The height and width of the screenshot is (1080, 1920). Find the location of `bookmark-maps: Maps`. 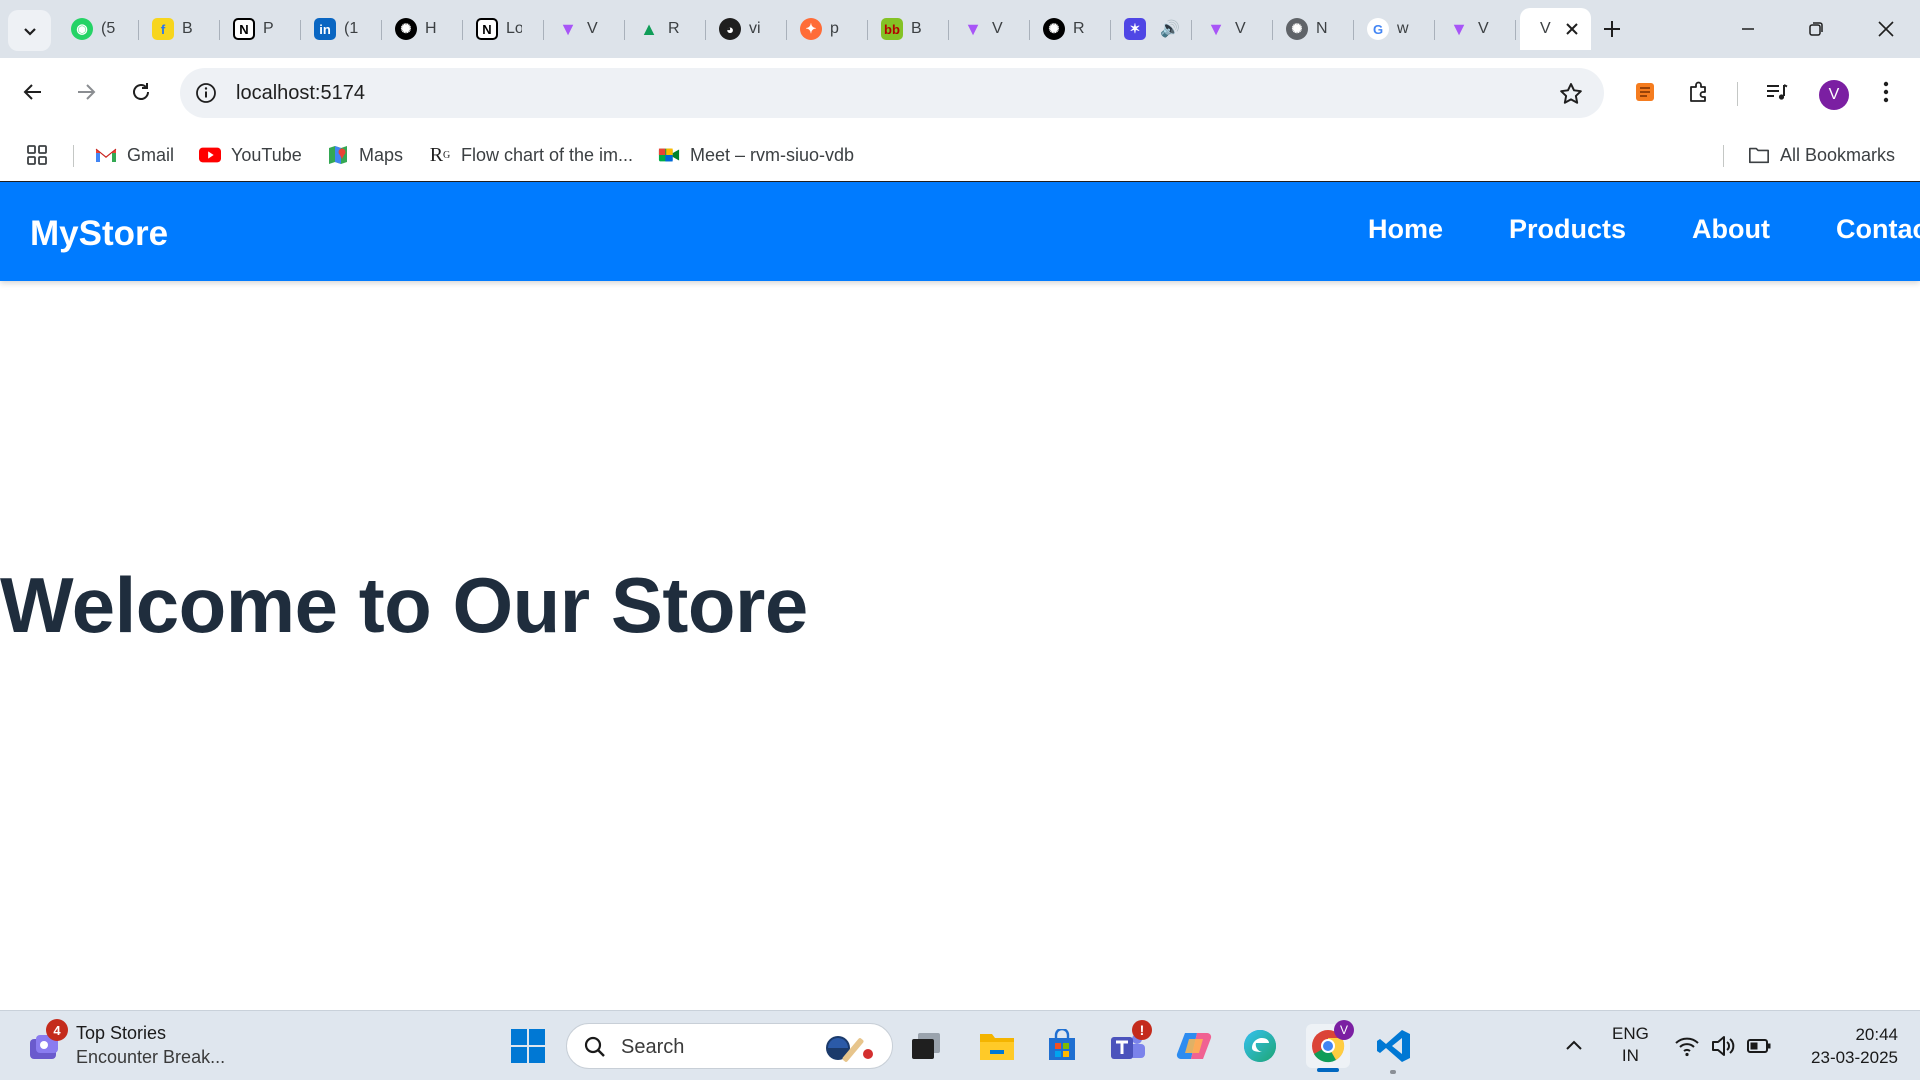

bookmark-maps: Maps is located at coordinates (365, 155).